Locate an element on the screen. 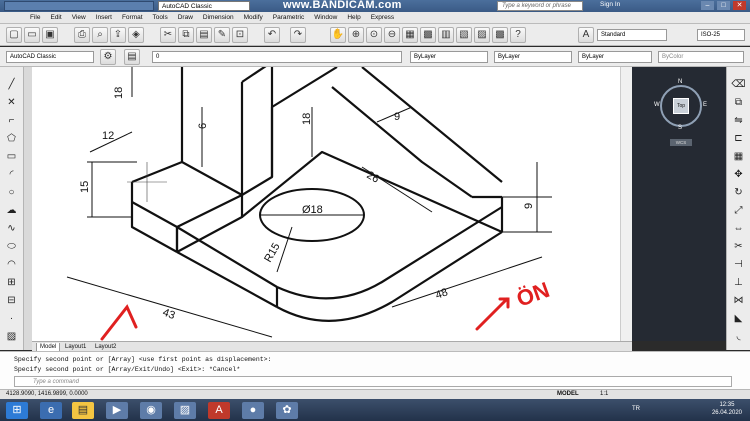 This screenshot has width=750, height=421. undo-icon: ↶ is located at coordinates (272, 35).